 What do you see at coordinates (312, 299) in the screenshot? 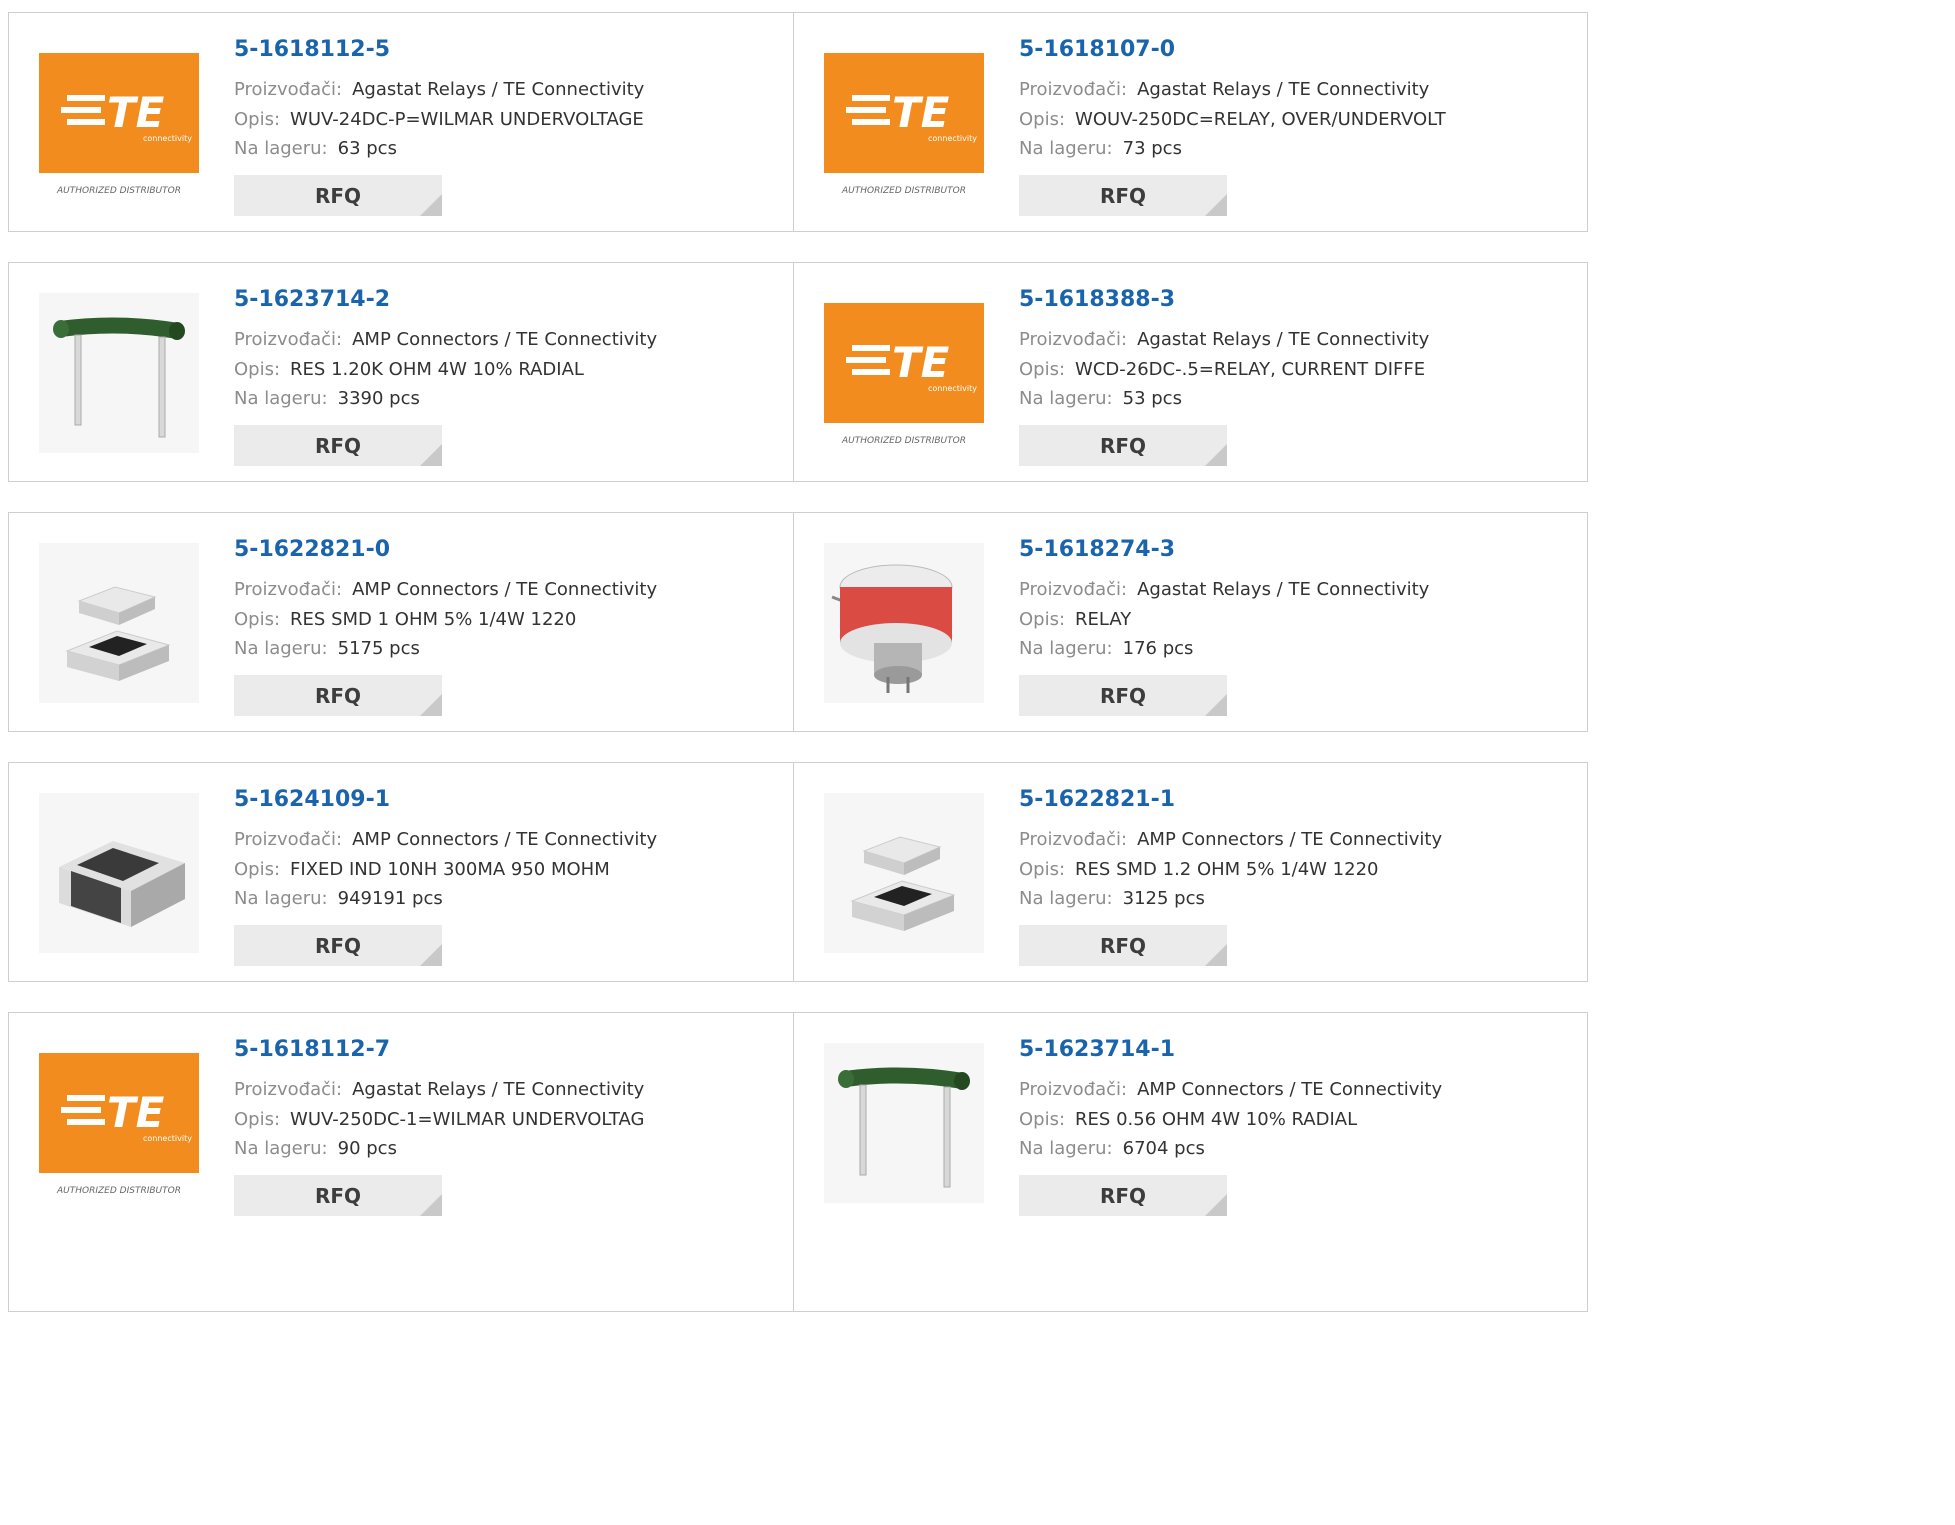
I see `part-number-link: 5-1623714-2` at bounding box center [312, 299].